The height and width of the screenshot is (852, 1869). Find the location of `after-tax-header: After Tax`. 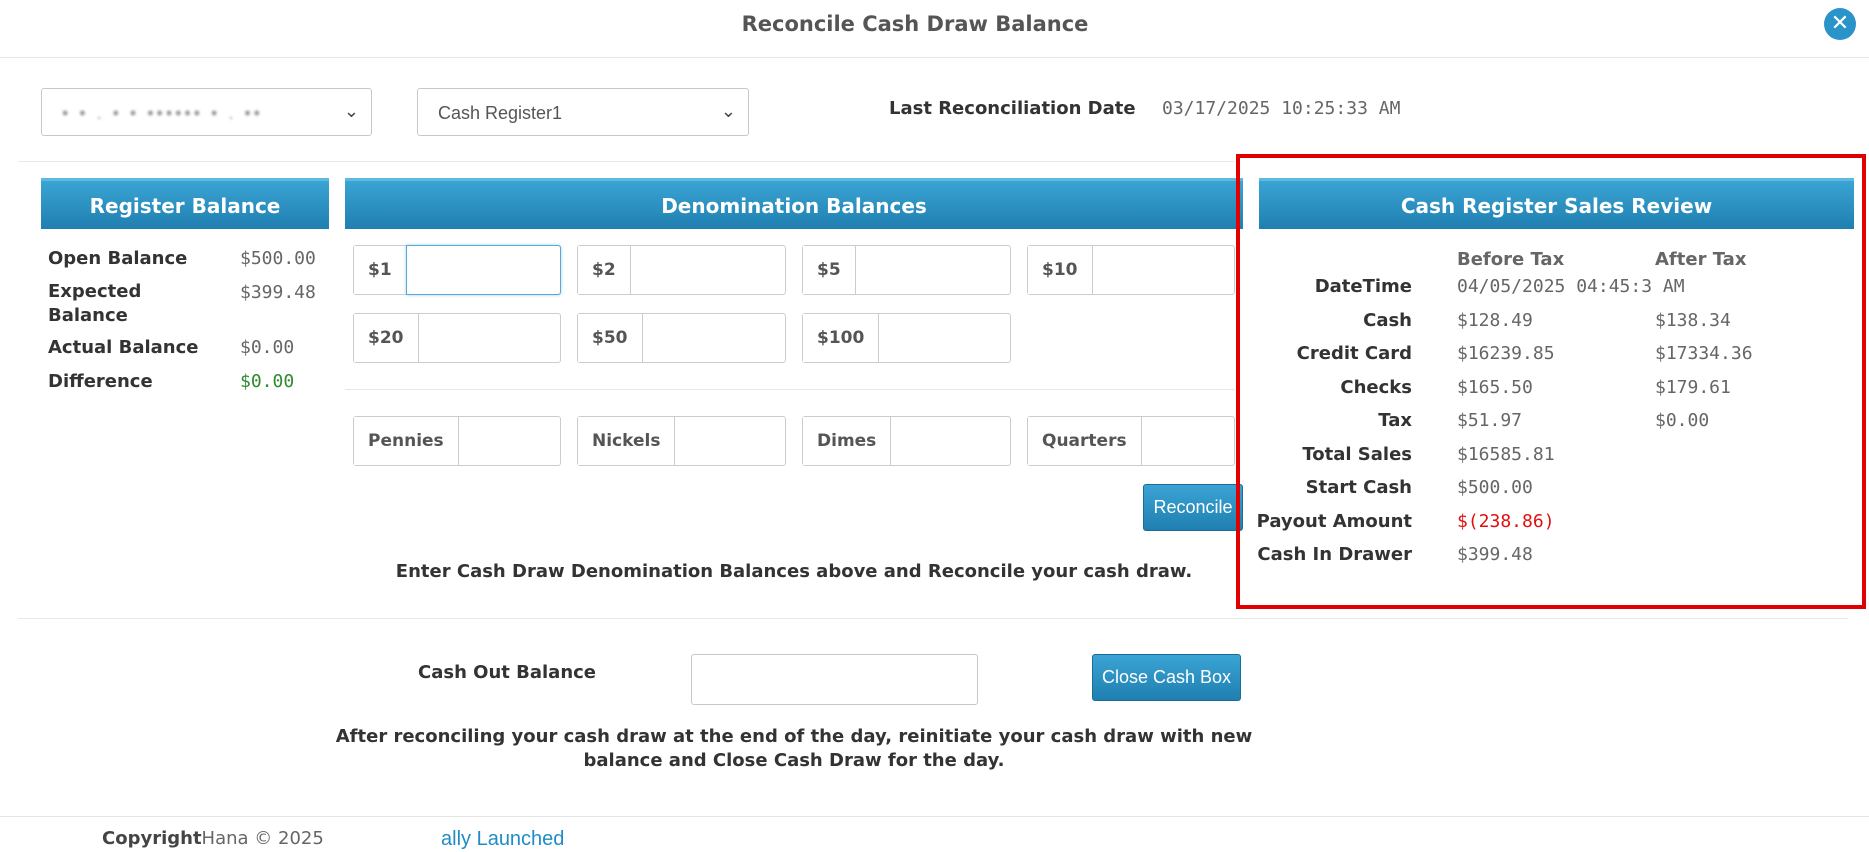

after-tax-header: After Tax is located at coordinates (1701, 259).